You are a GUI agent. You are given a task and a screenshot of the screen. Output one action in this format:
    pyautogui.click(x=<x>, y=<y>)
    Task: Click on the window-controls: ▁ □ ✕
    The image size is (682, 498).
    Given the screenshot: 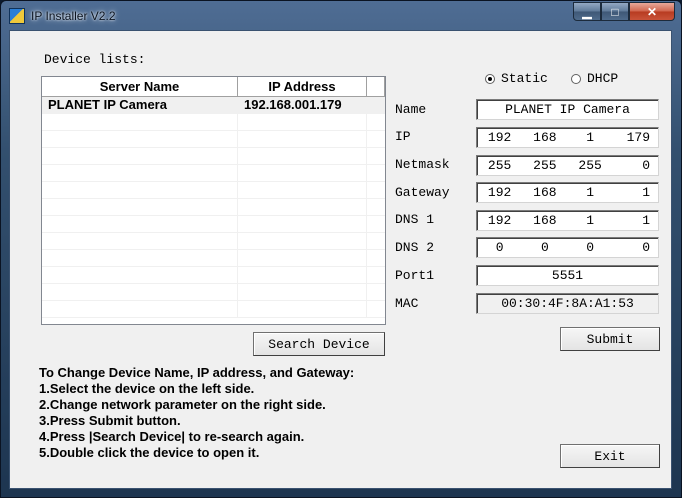 What is the action you would take?
    pyautogui.click(x=624, y=12)
    